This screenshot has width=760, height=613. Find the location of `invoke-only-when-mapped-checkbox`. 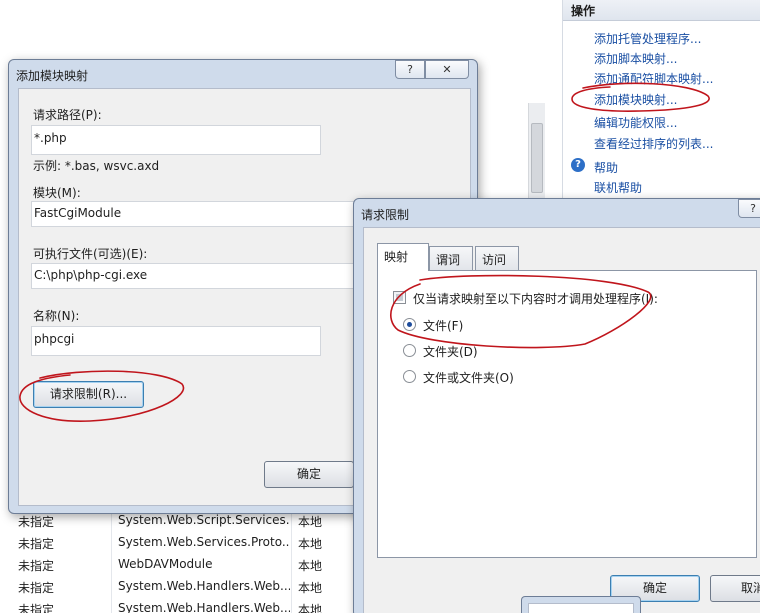

invoke-only-when-mapped-checkbox is located at coordinates (399, 297).